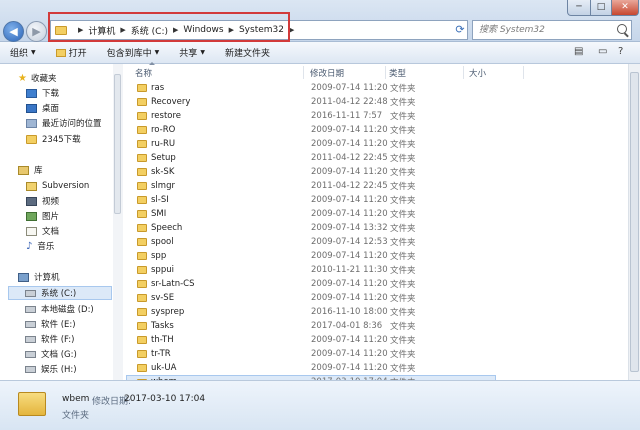  I want to click on file-row: sr-Latn-CS 2009-07-14 11:20 文件夹, so click(312, 284).